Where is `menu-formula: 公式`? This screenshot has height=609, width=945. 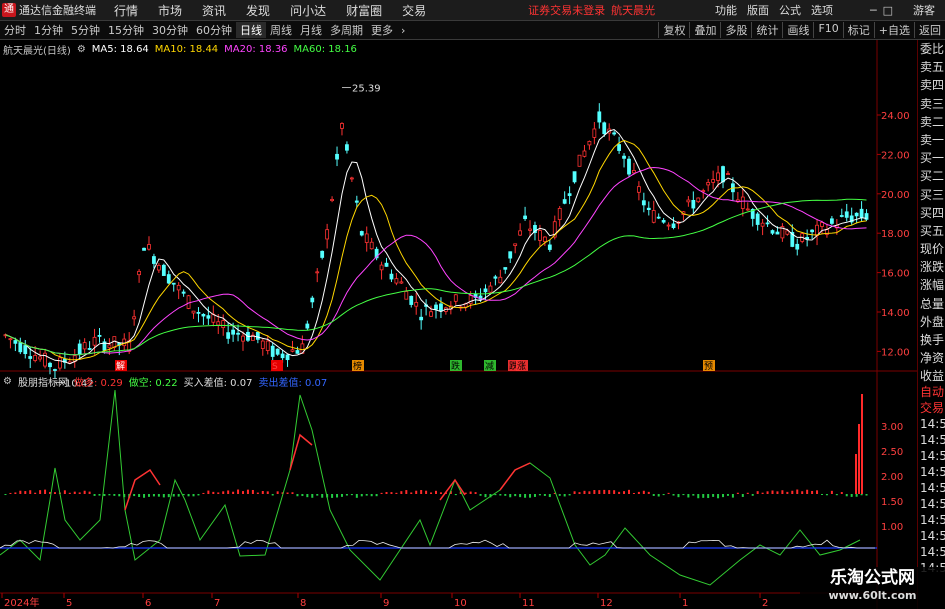 menu-formula: 公式 is located at coordinates (790, 10).